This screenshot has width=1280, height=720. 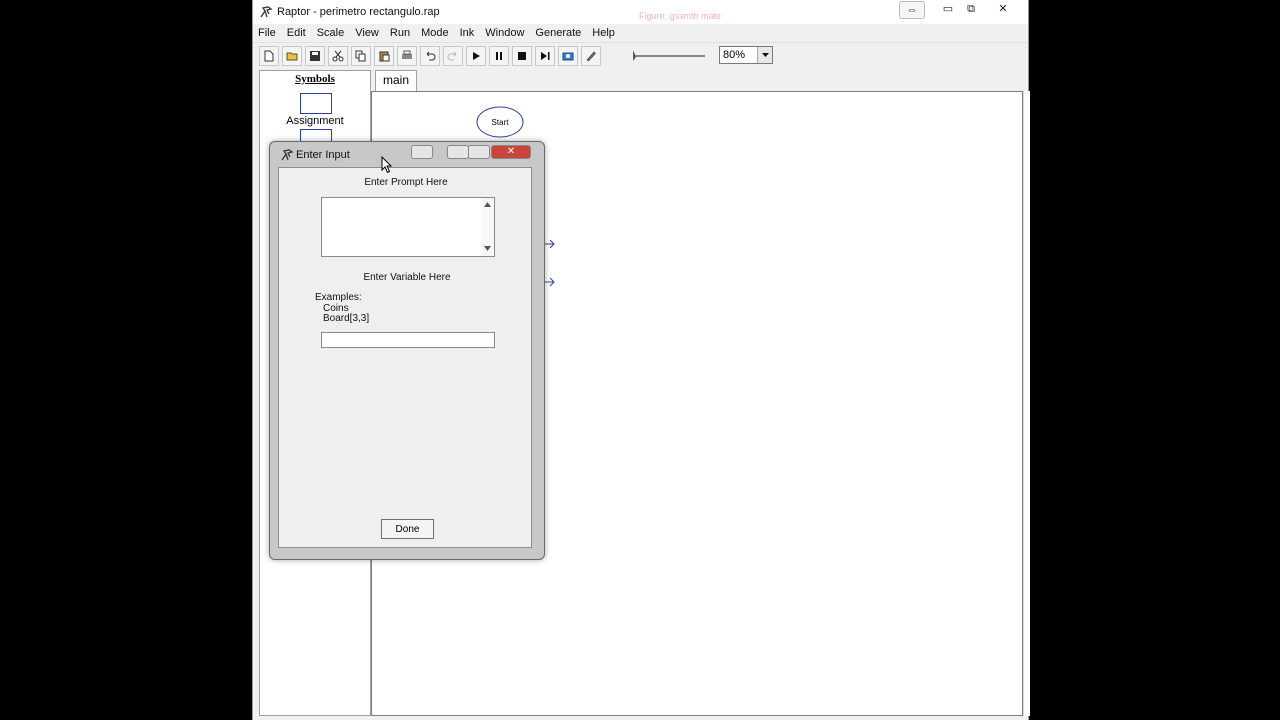 I want to click on undo-button, so click(x=430, y=56).